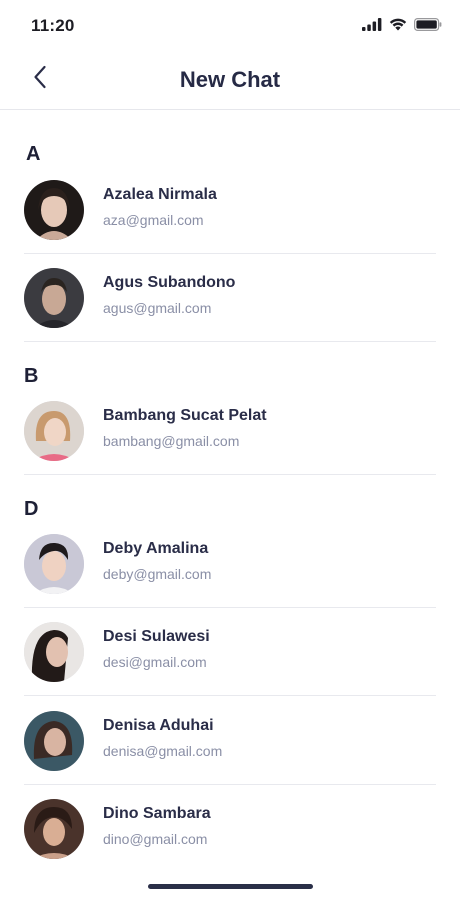  Describe the element at coordinates (185, 415) in the screenshot. I see `contact-name: Bambang Sucat Pelat` at that location.